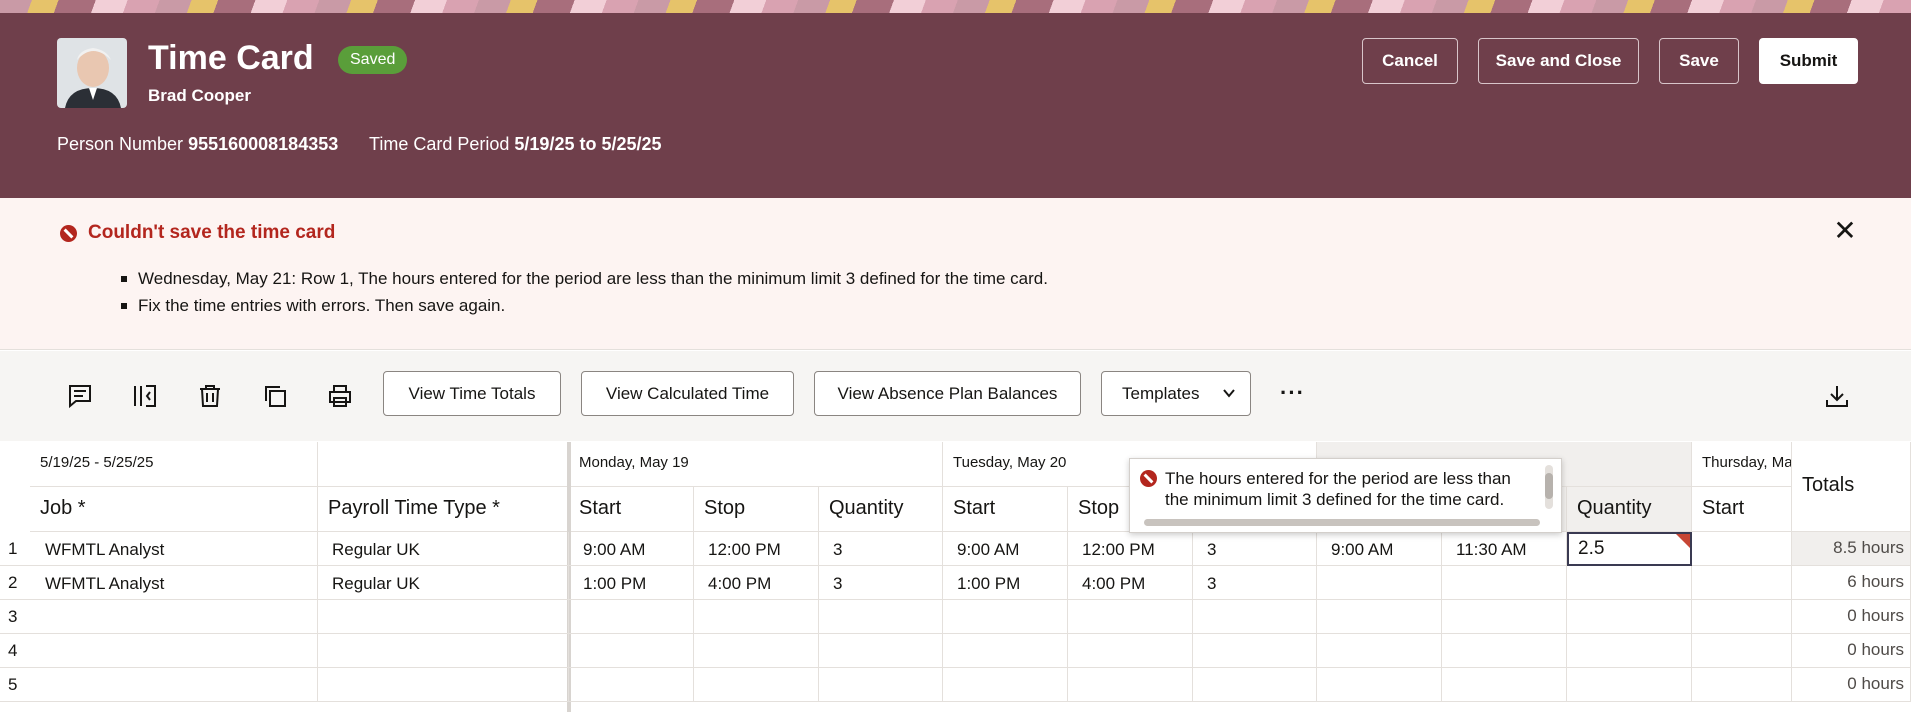  I want to click on view-calculated-time-button: View Calculated Time, so click(687, 393).